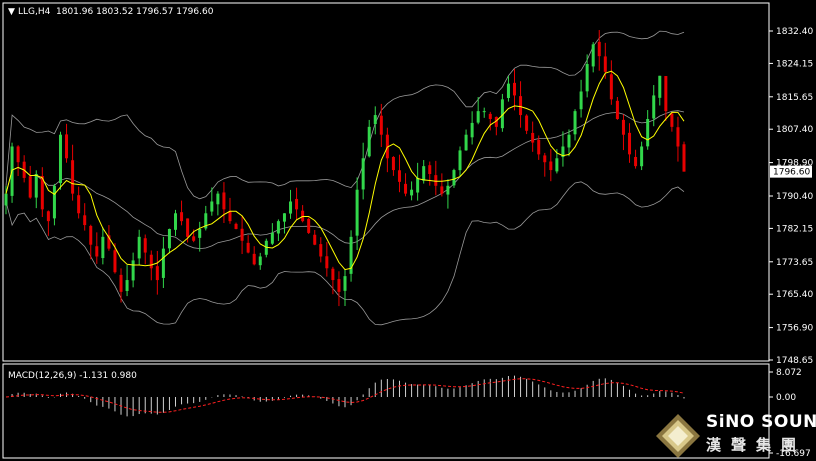  What do you see at coordinates (794, 229) in the screenshot?
I see `price-tick-label: 1782.15` at bounding box center [794, 229].